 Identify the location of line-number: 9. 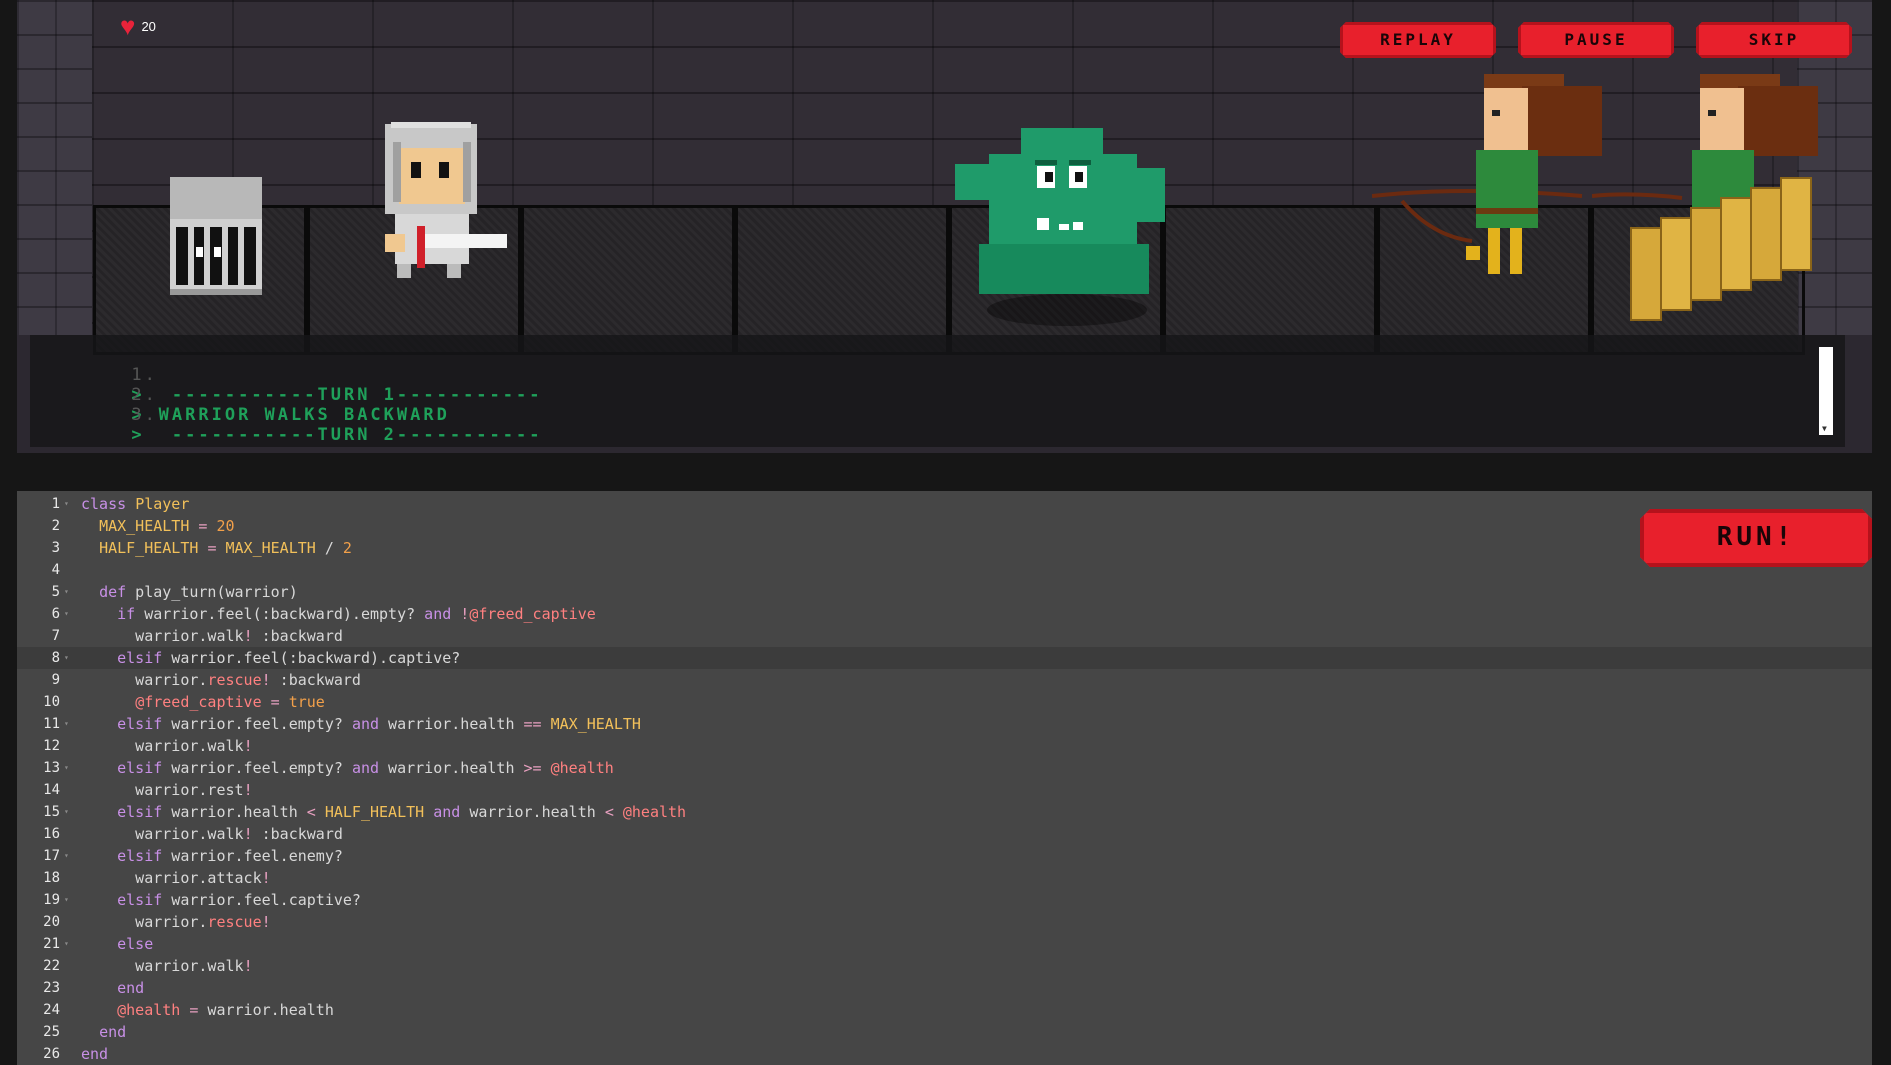
(55, 680).